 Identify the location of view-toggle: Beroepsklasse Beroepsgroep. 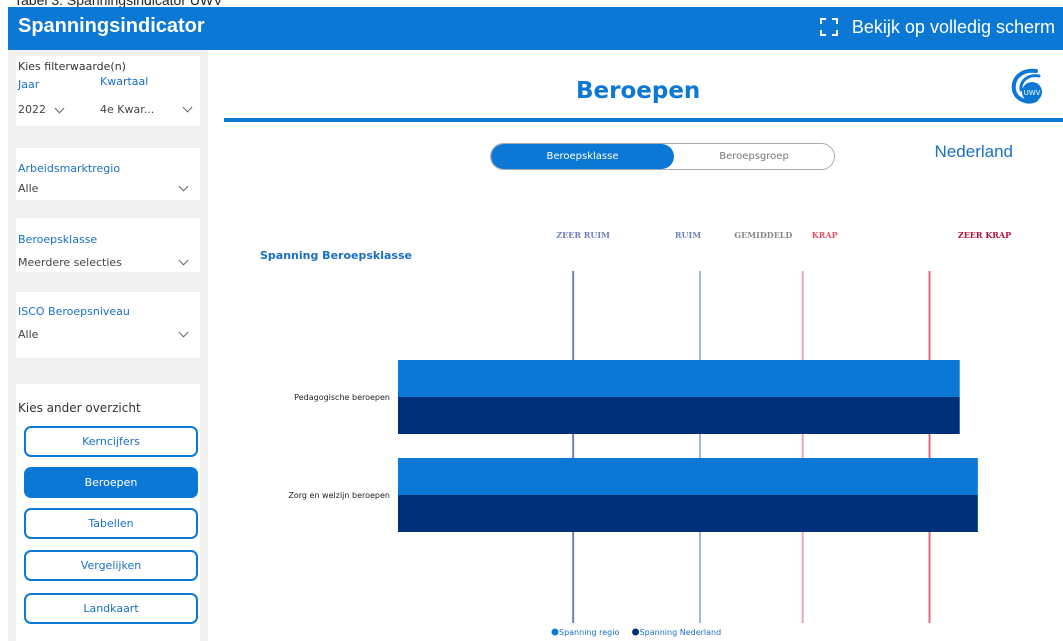
(662, 156).